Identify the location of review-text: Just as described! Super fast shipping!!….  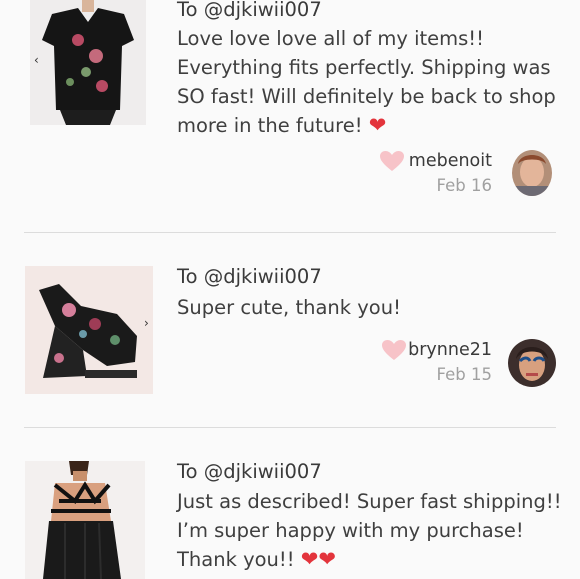
(369, 530).